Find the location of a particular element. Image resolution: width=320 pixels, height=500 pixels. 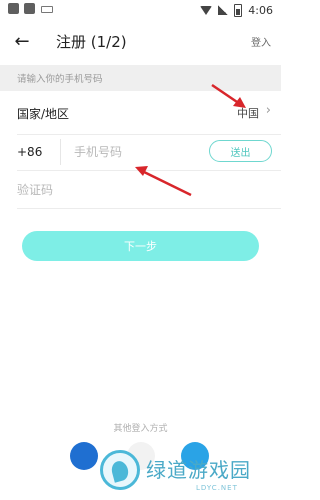

signal-icon is located at coordinates (223, 10).